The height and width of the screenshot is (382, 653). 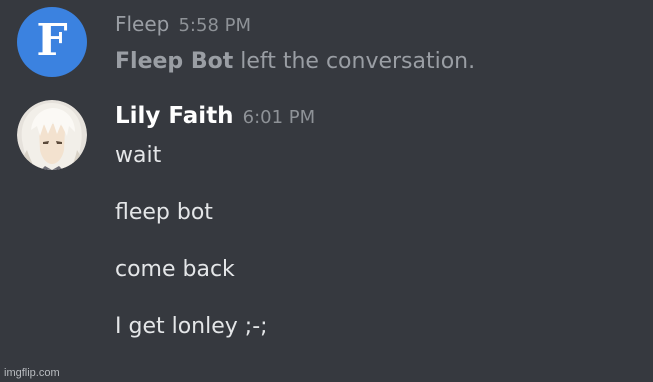 What do you see at coordinates (175, 269) in the screenshot?
I see `message-line-3: come back` at bounding box center [175, 269].